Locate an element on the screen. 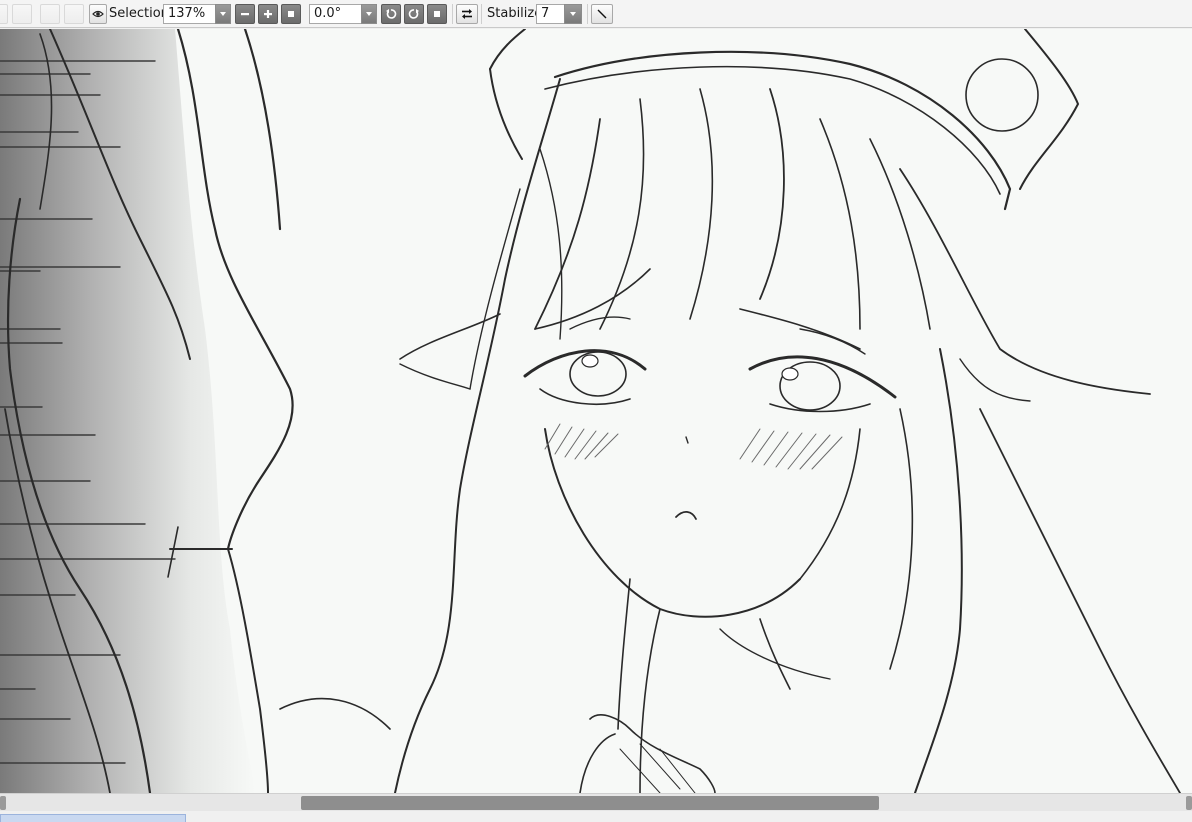  zoom-dropdown-button is located at coordinates (223, 14).